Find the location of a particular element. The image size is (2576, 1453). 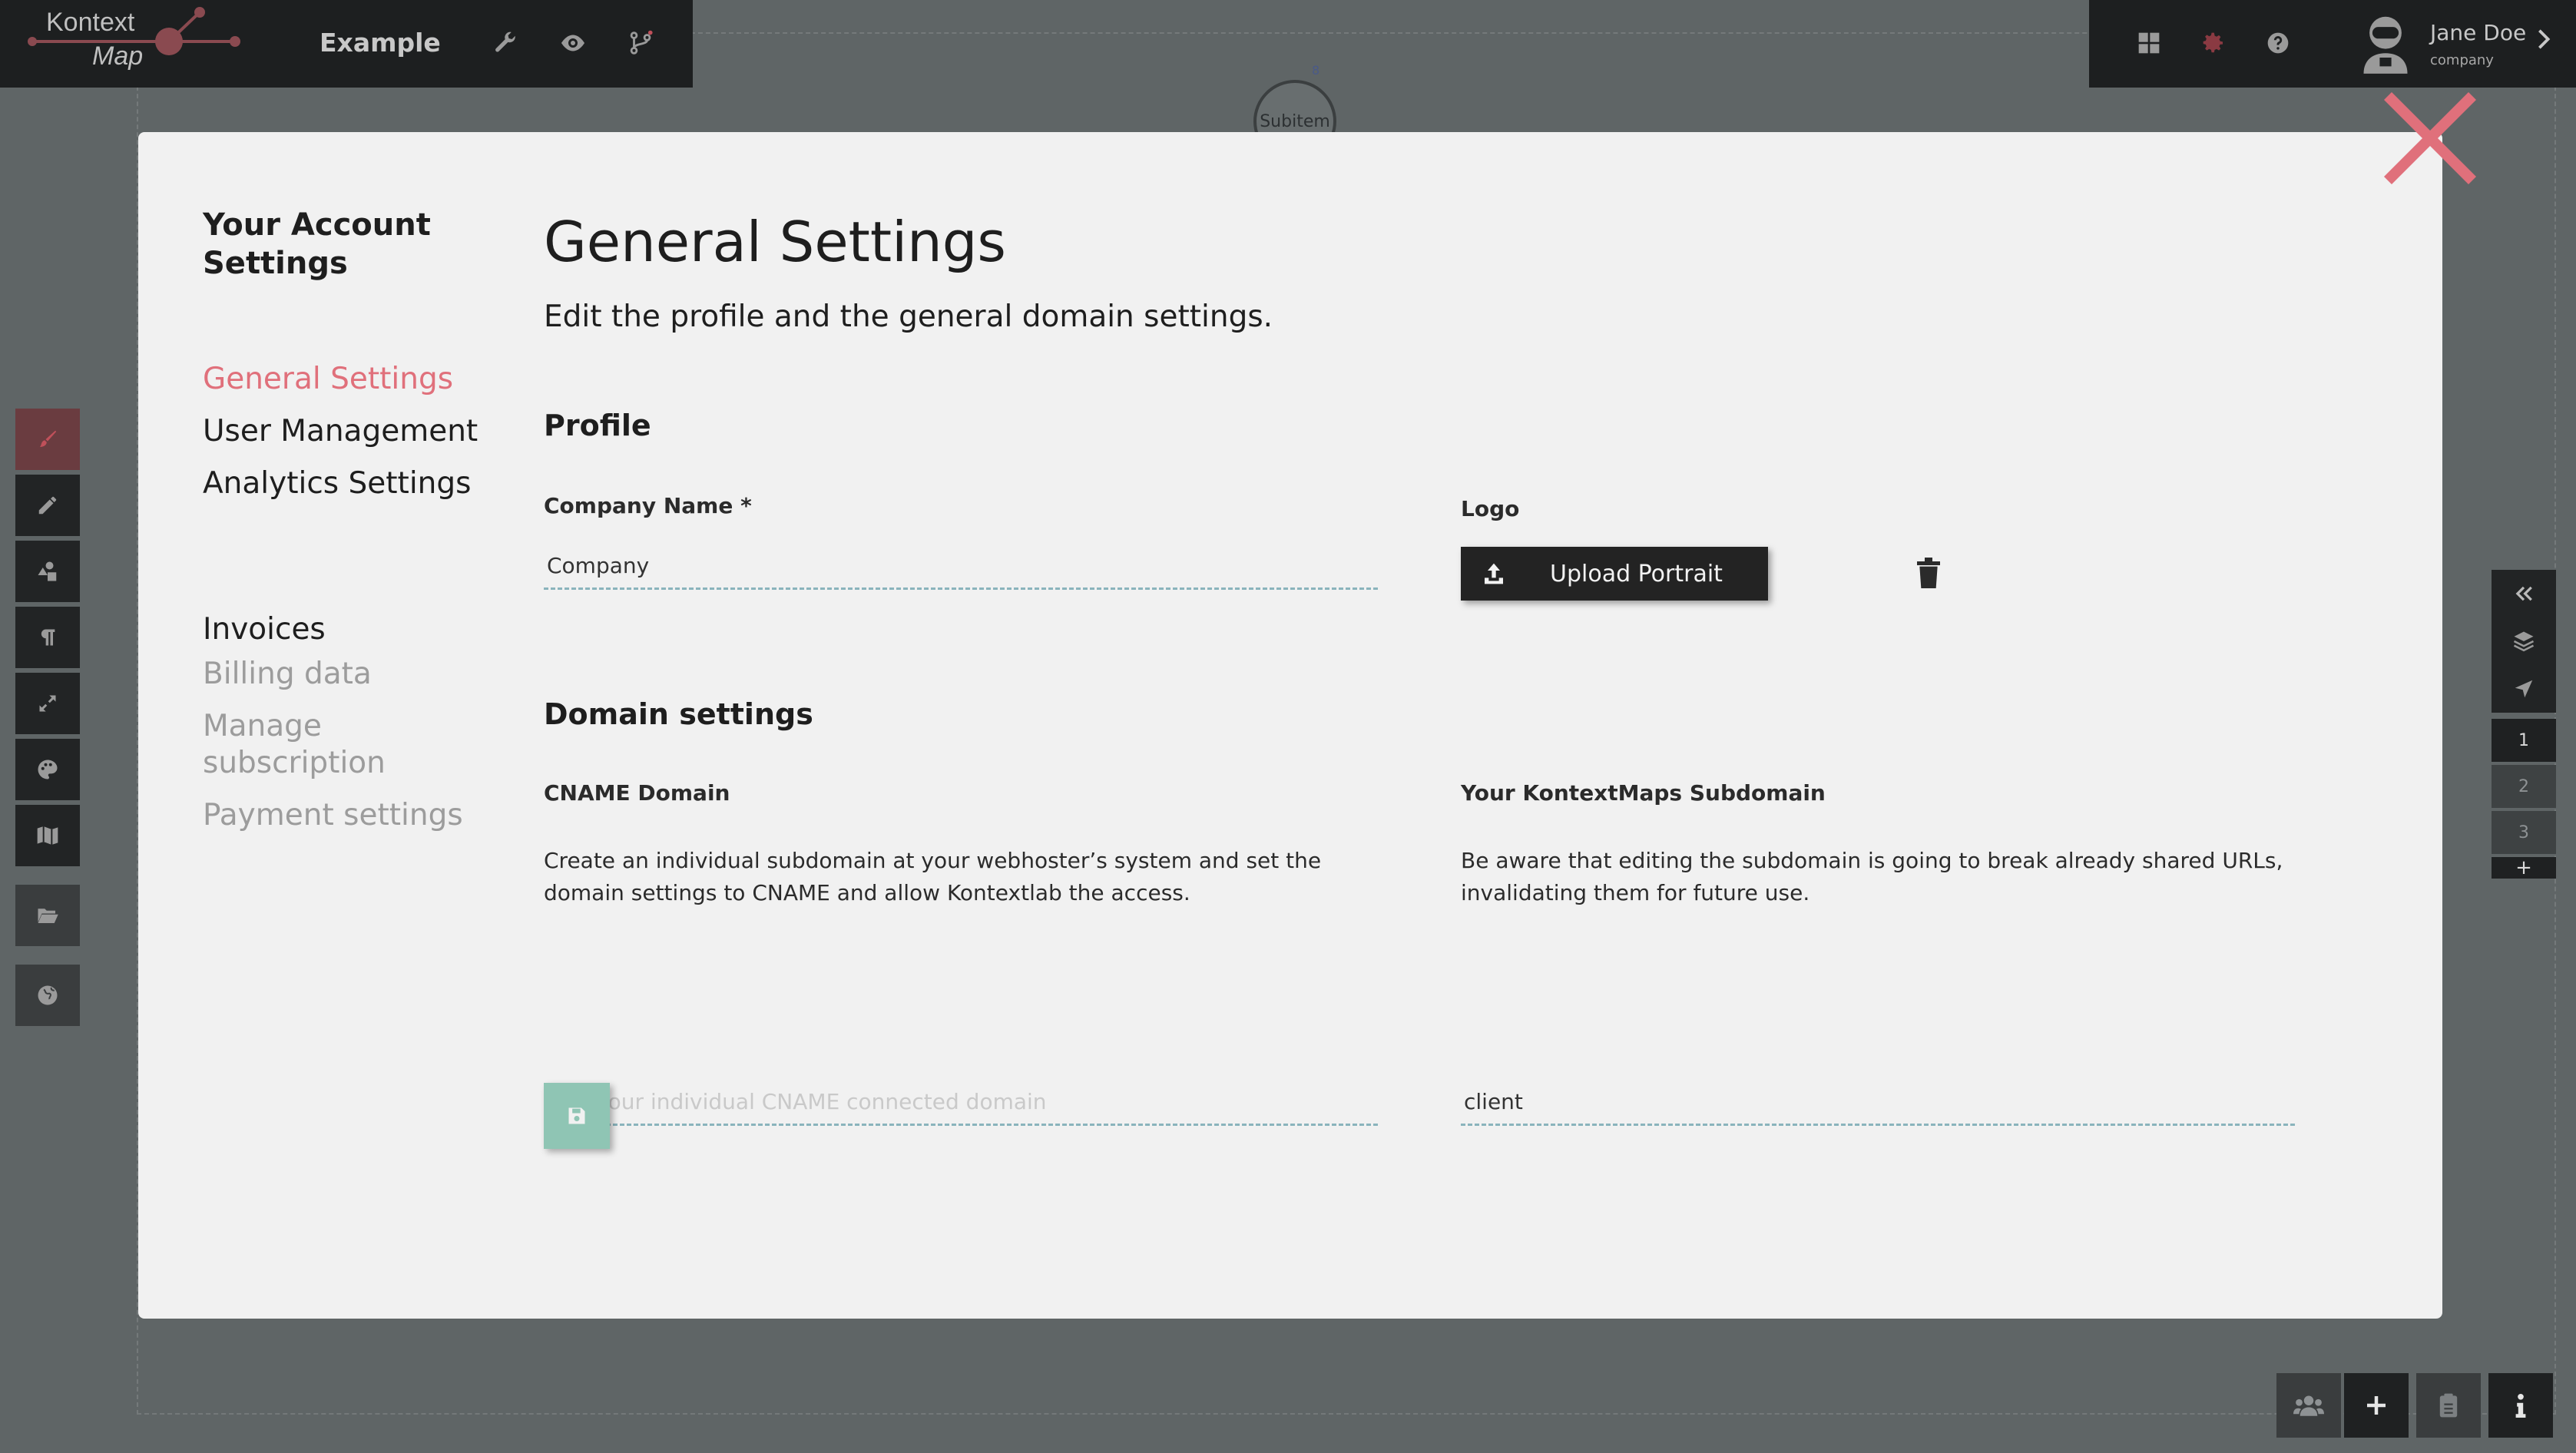

nav-general-settings: General Settings is located at coordinates (356, 379).